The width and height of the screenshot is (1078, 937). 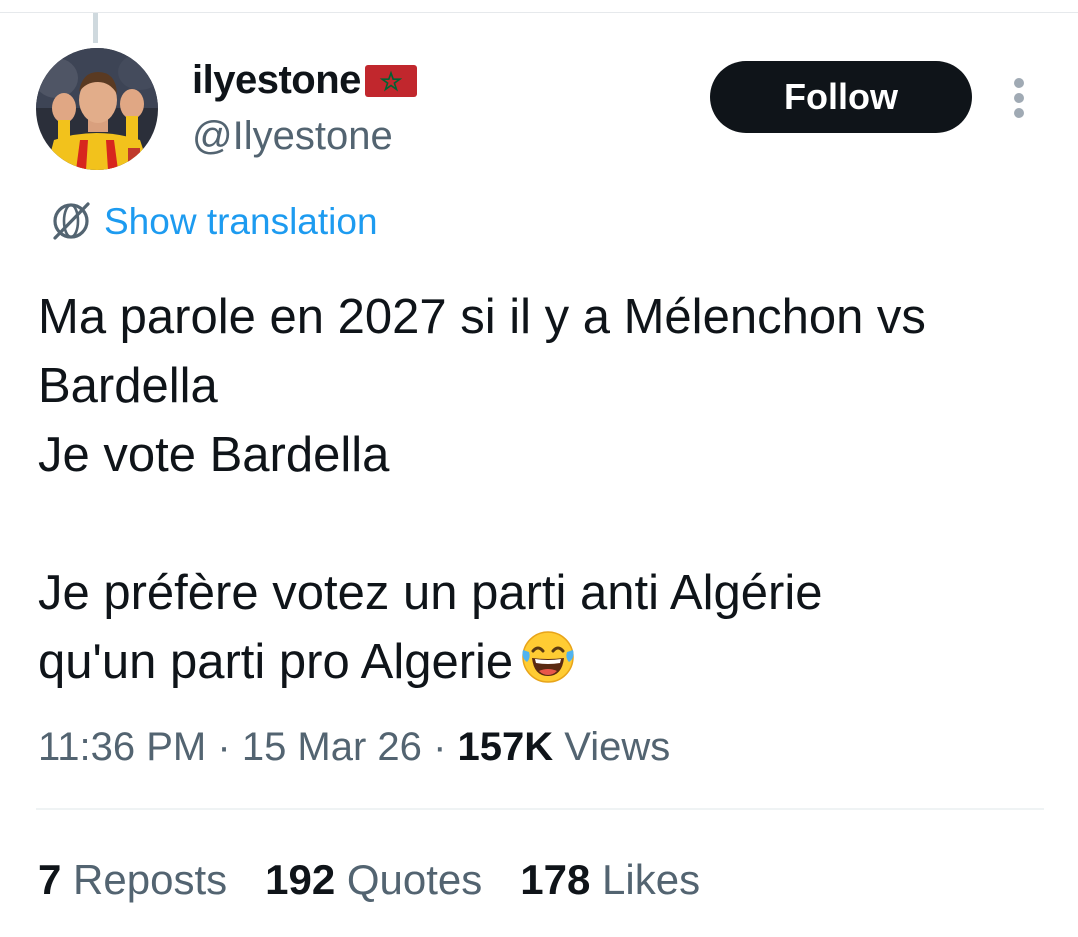 I want to click on divider, so click(x=540, y=809).